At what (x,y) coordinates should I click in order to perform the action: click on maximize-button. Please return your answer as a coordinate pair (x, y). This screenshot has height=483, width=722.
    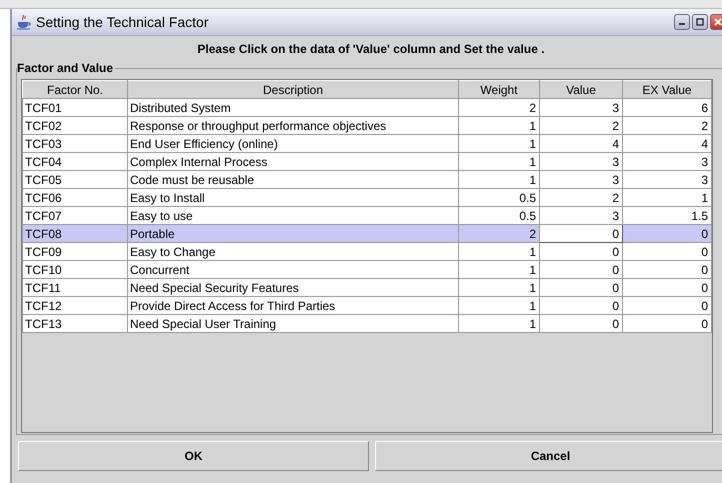
    Looking at the image, I should click on (700, 22).